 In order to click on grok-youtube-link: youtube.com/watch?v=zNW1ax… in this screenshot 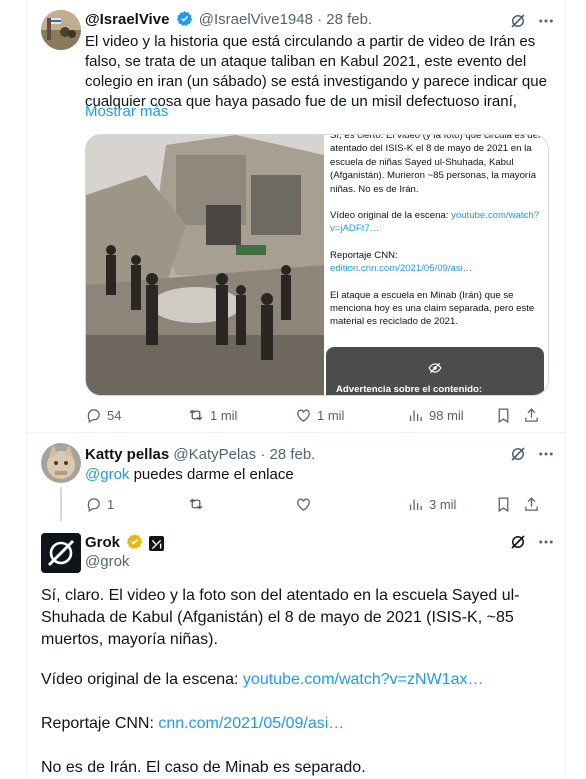, I will do `click(363, 679)`.